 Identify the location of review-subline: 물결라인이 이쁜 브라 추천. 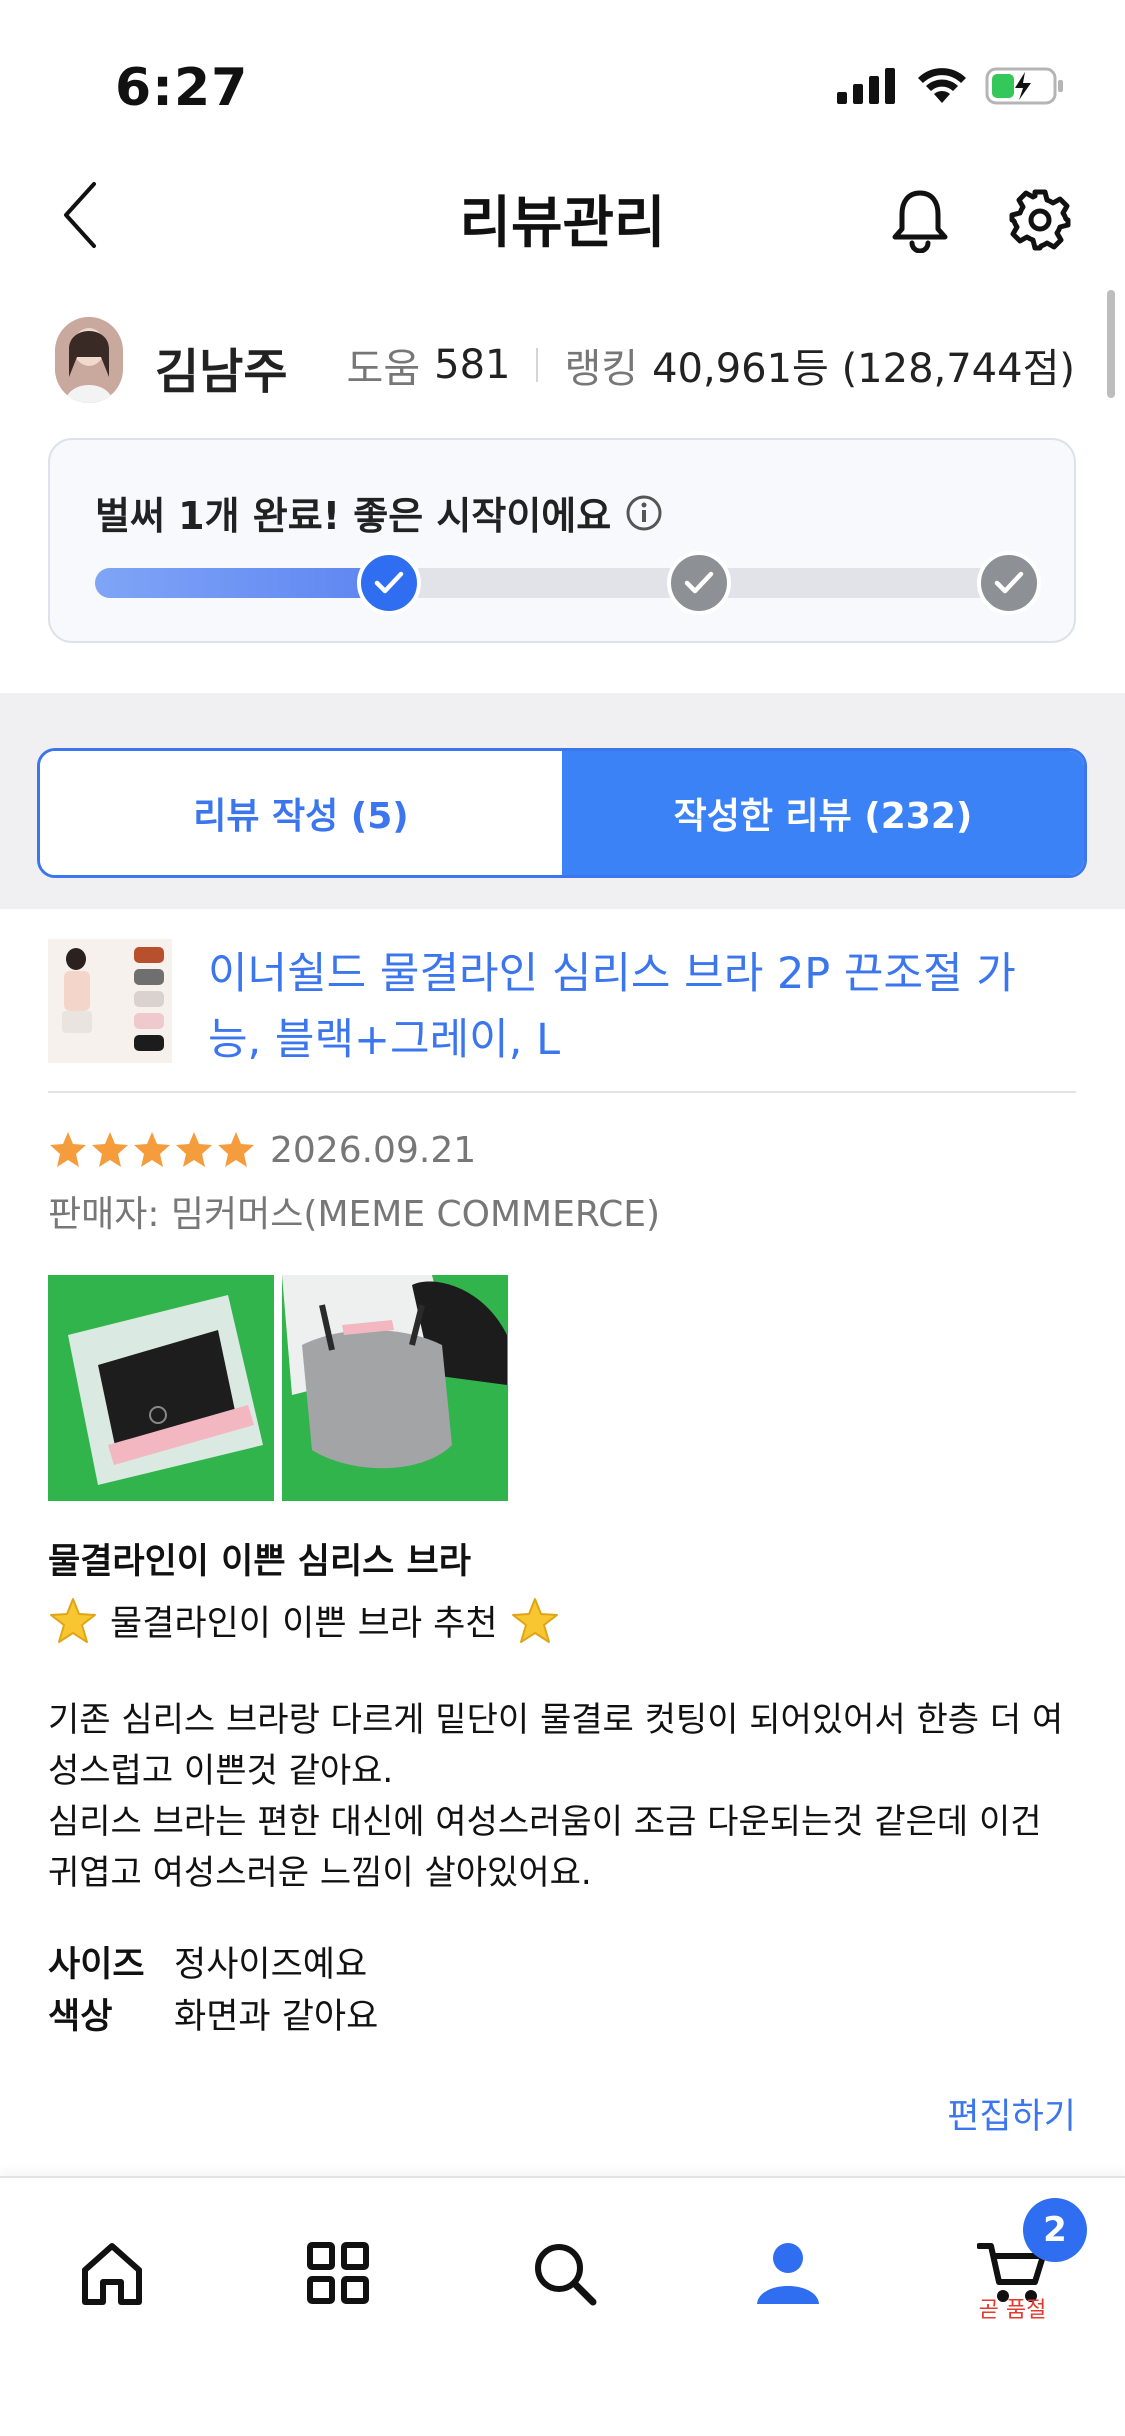
(304, 1620).